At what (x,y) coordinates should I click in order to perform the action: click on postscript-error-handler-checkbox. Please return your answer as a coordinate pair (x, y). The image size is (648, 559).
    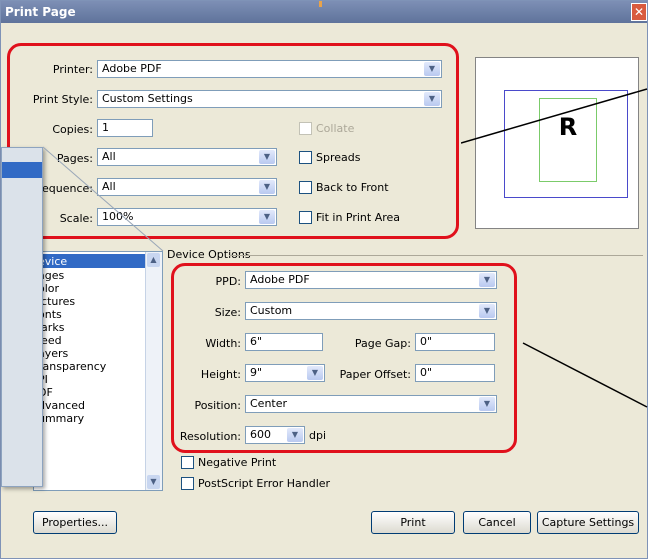
    Looking at the image, I should click on (187, 483).